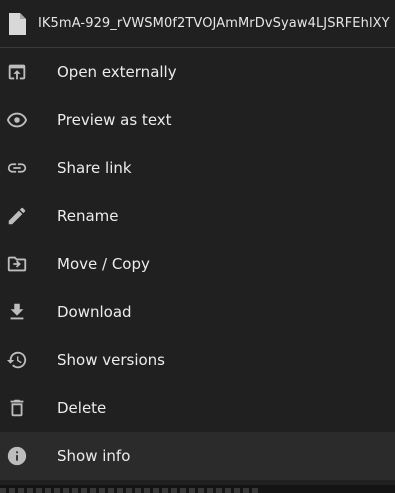 The height and width of the screenshot is (493, 395). Describe the element at coordinates (17, 72) in the screenshot. I see `open-external-icon` at that location.